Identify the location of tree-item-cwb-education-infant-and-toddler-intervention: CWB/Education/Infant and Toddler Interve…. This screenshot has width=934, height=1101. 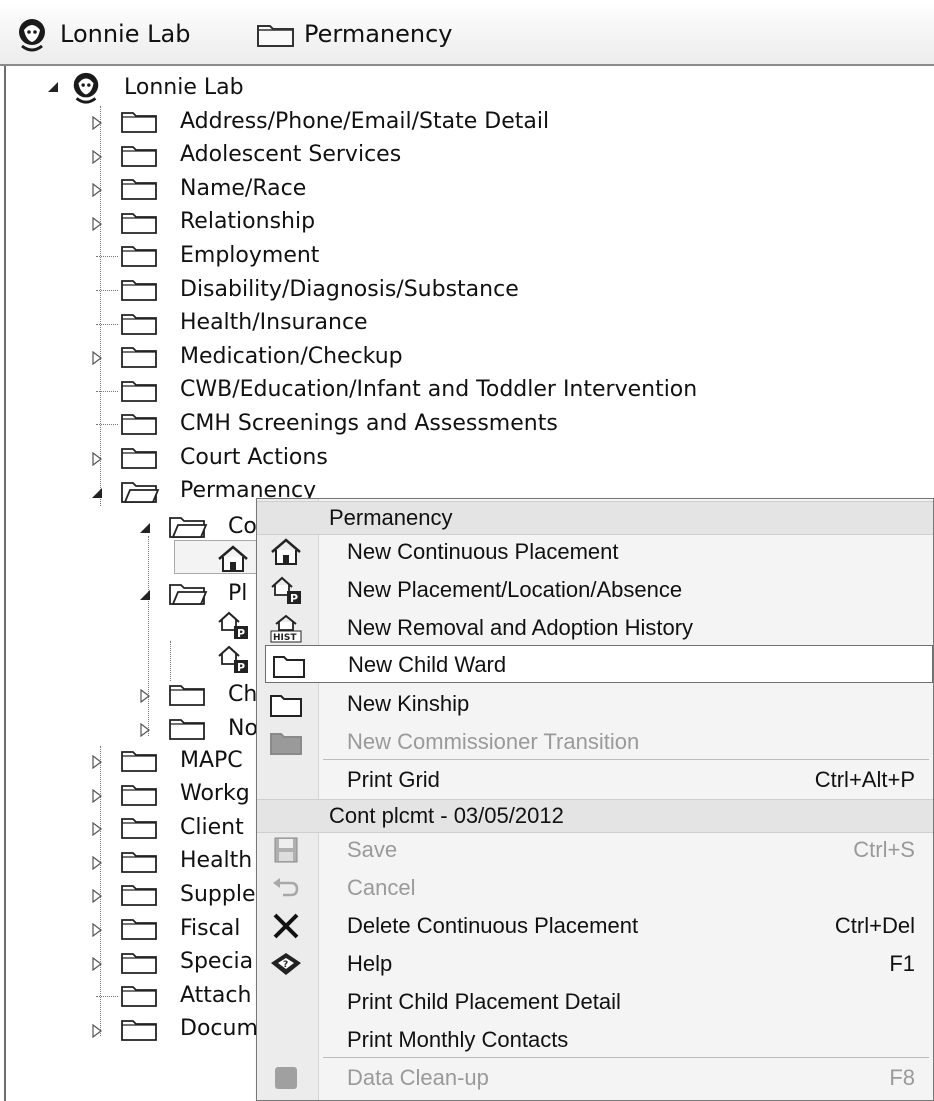
(408, 390).